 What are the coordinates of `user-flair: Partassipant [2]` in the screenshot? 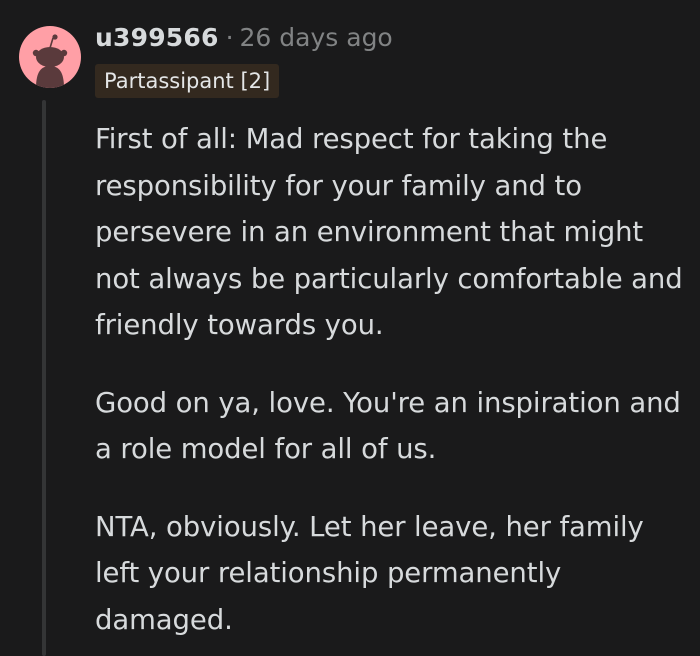 It's located at (187, 81).